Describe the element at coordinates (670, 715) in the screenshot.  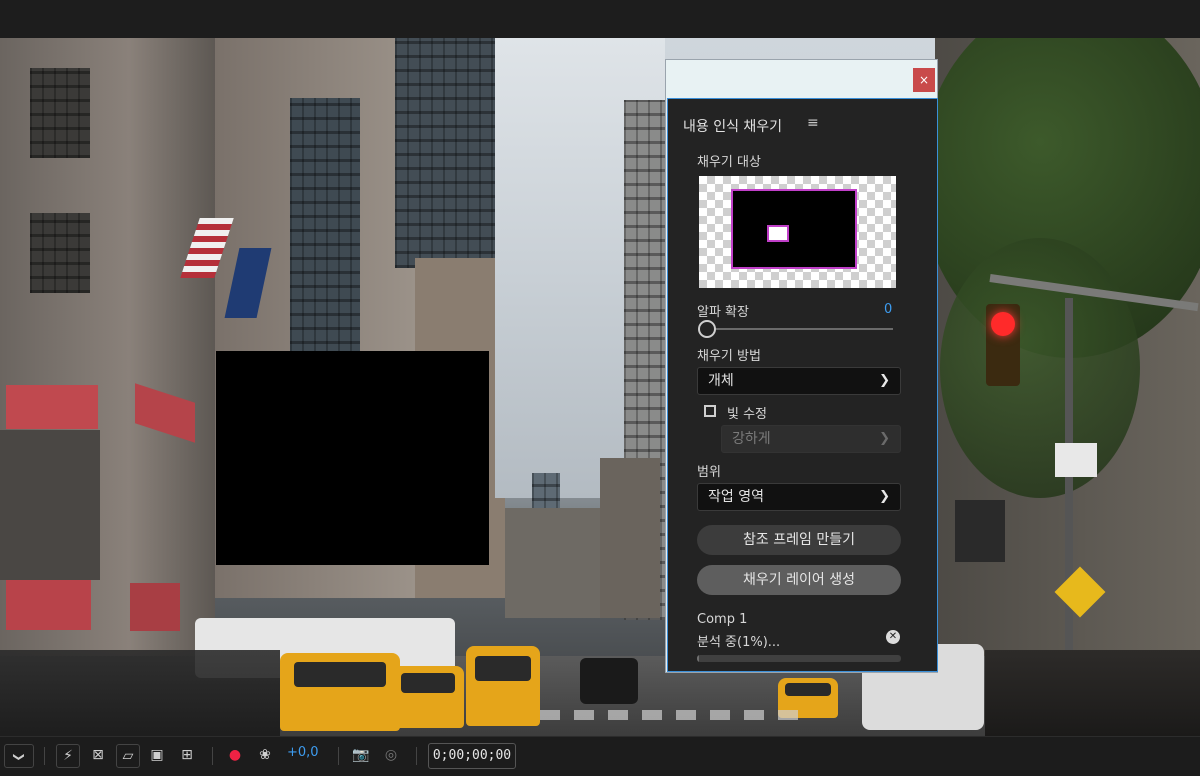
I see `crosswalk` at that location.